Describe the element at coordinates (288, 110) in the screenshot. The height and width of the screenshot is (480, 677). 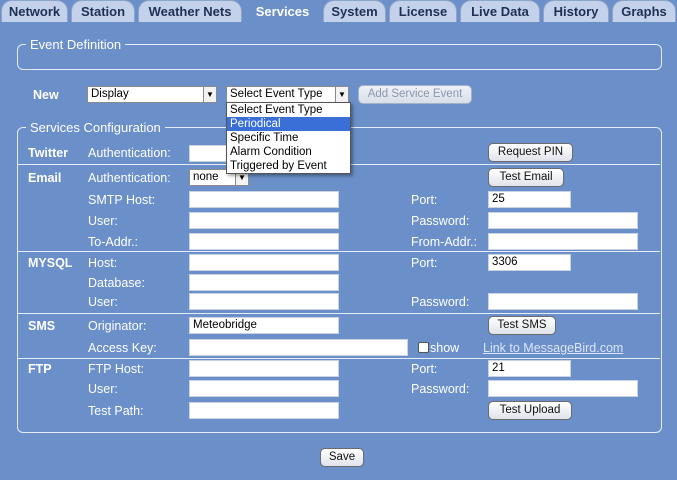
I see `dropdown-option-select-event-type: Select Event Type` at that location.